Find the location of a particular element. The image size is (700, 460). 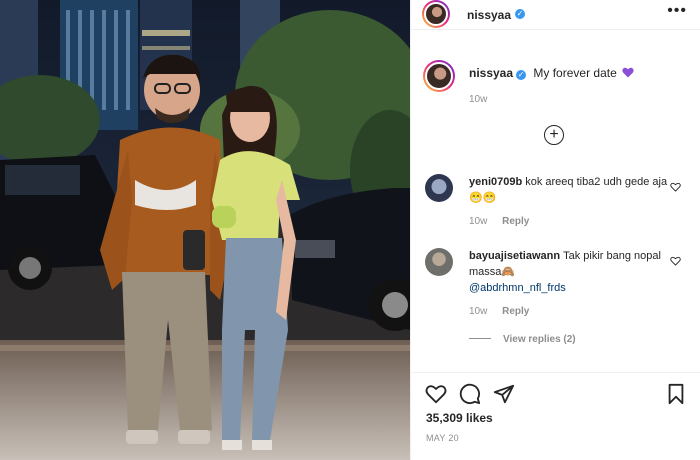

paper-plane-icon is located at coordinates (504, 394).